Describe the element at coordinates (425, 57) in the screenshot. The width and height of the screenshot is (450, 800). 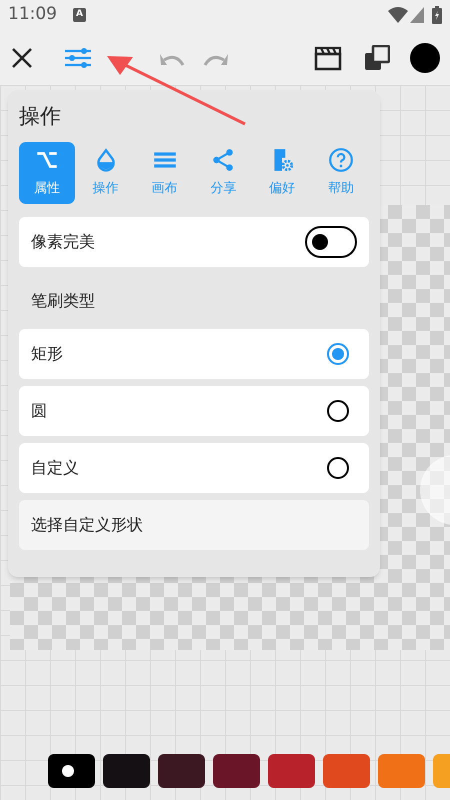
I see `color-button` at that location.